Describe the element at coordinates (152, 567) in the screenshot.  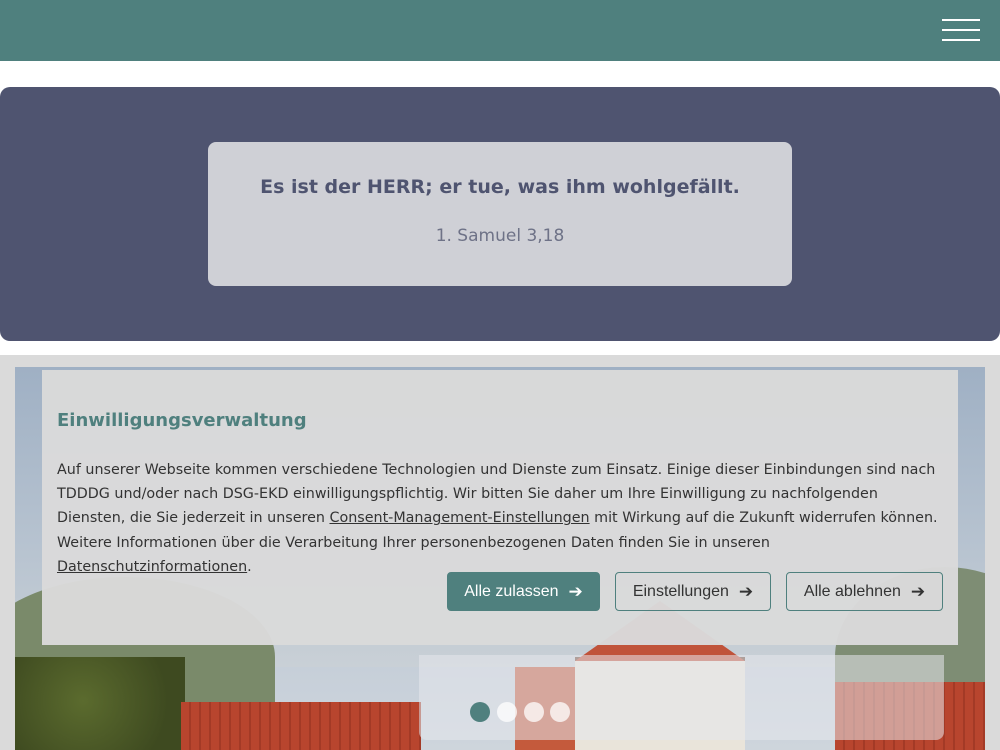
I see `privacy-info-link: Datenschutzinformationen` at that location.